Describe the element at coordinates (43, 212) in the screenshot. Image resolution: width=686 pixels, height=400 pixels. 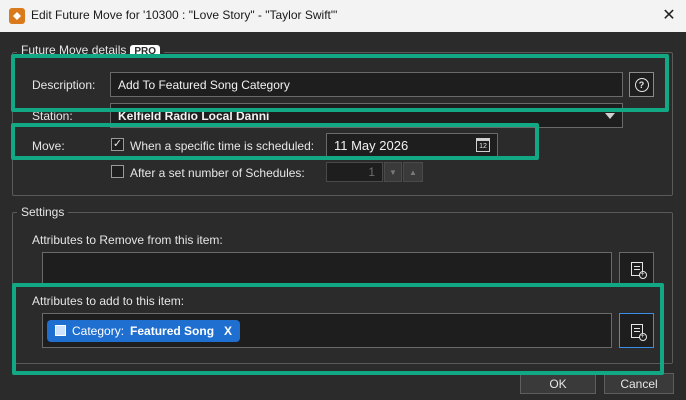
I see `settings-legend: Settings` at that location.